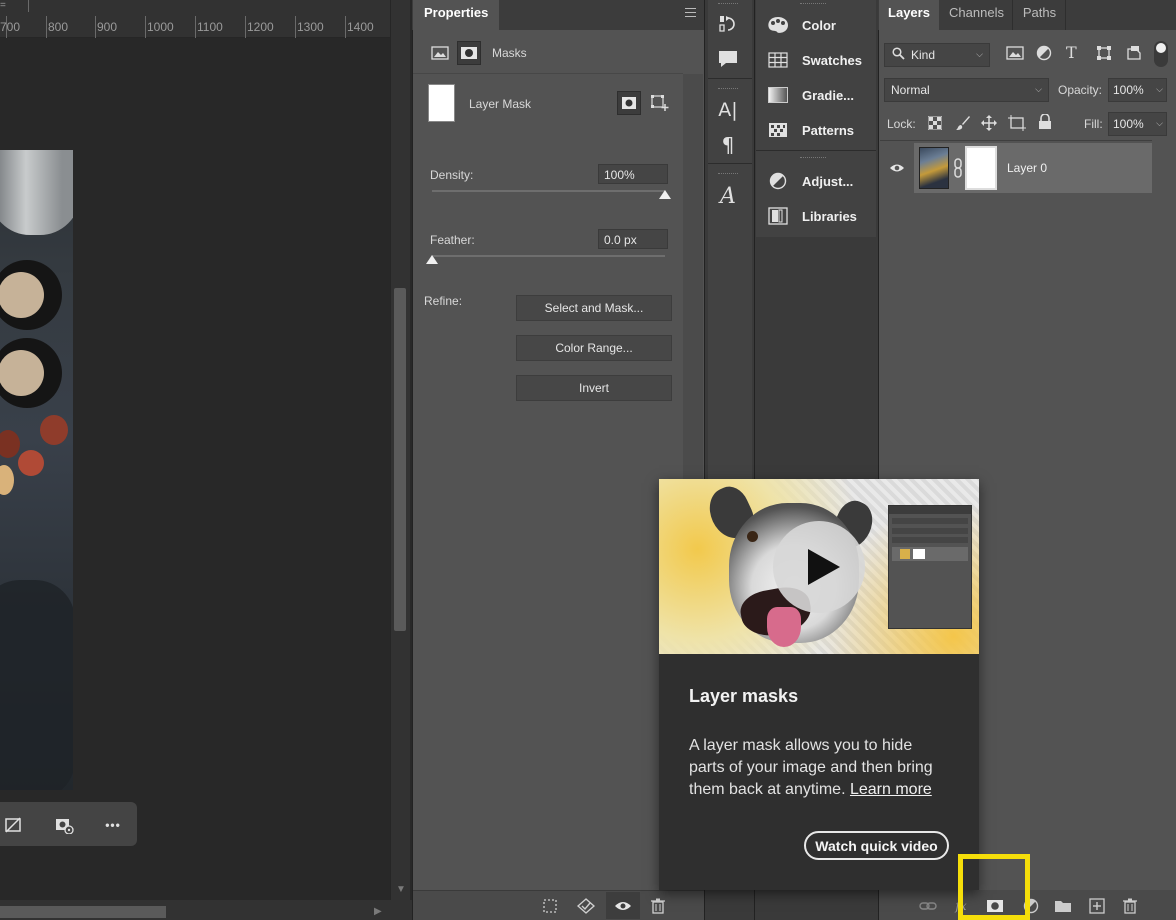 This screenshot has width=1176, height=920. I want to click on gradient-icon, so click(778, 95).